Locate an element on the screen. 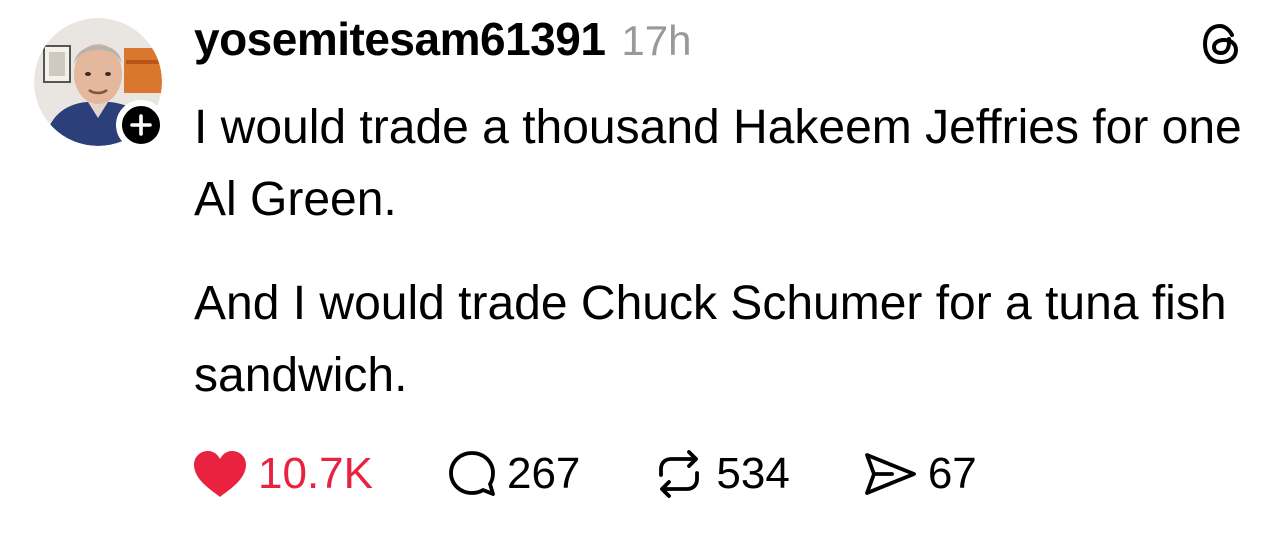 The image size is (1284, 535). share-button: 67 is located at coordinates (919, 474).